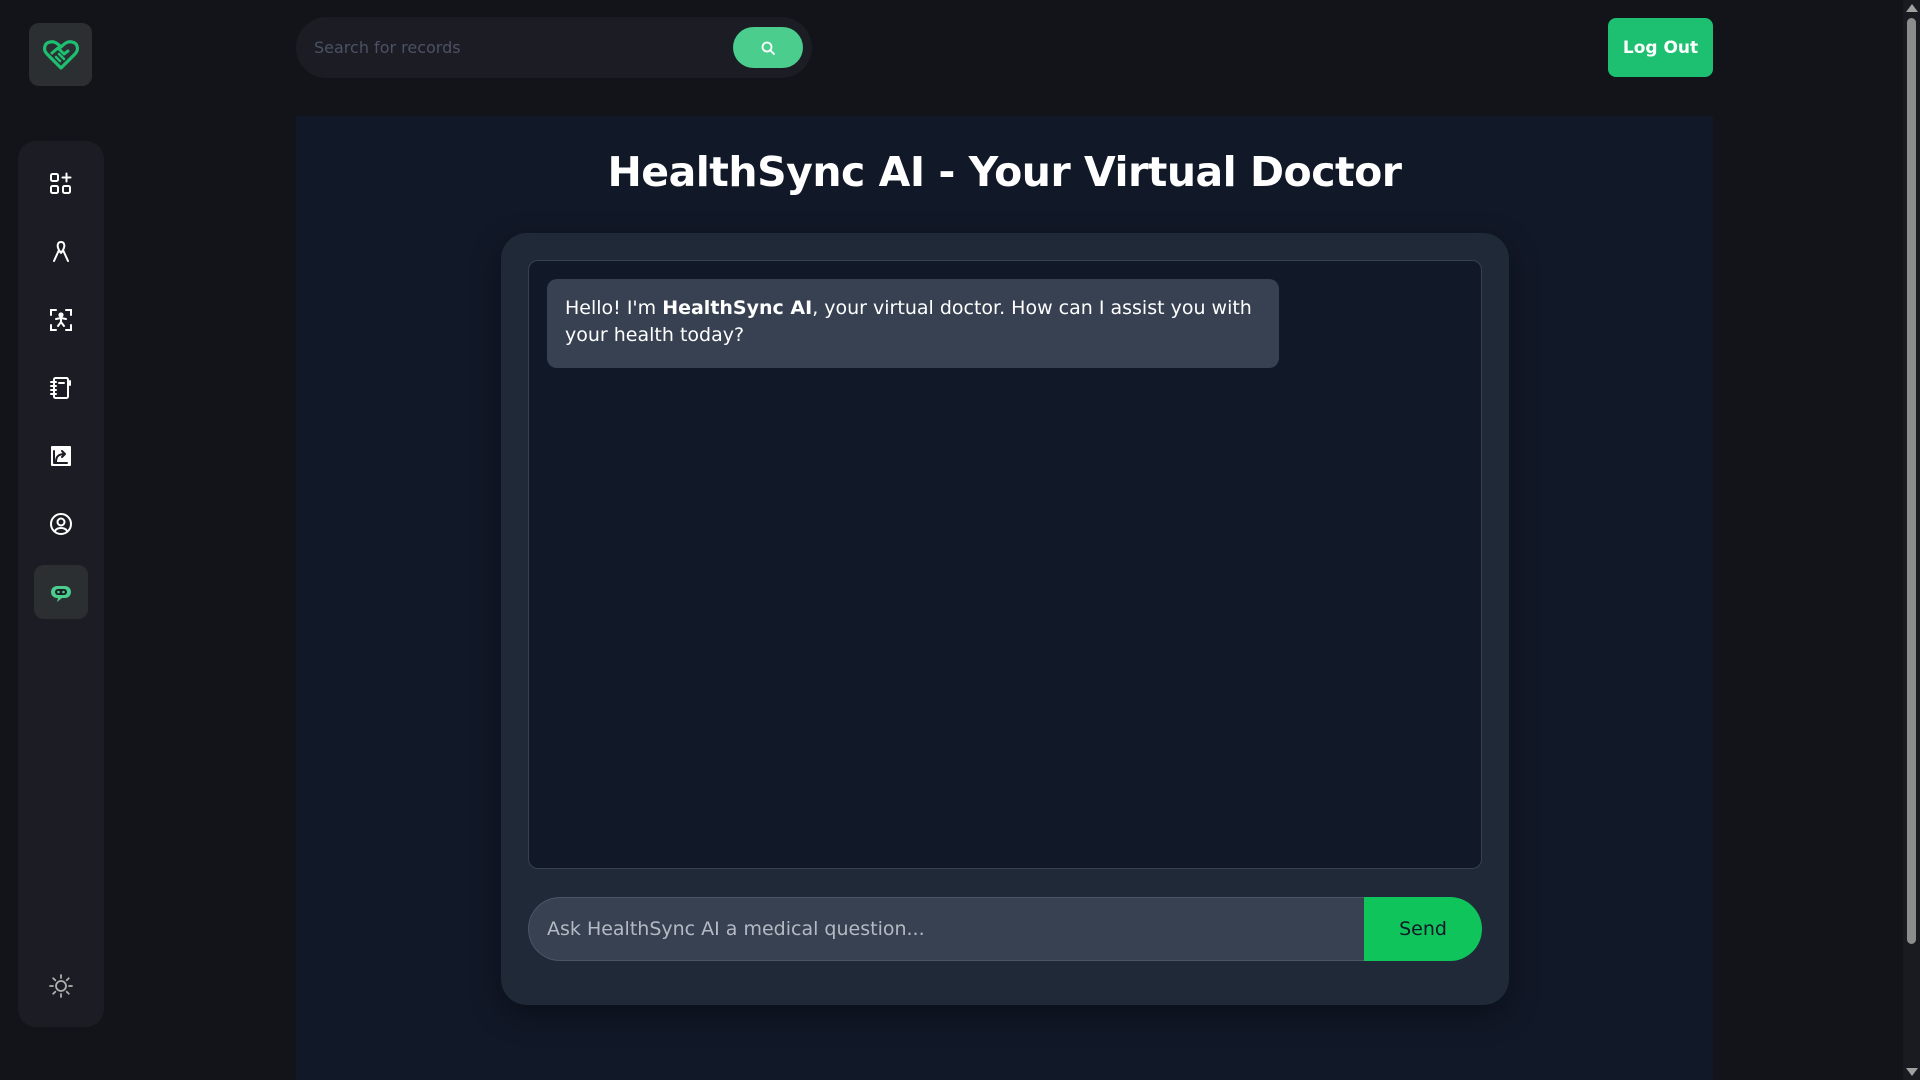 The height and width of the screenshot is (1080, 1920). Describe the element at coordinates (1660, 47) in the screenshot. I see `logout-button: Log Out` at that location.